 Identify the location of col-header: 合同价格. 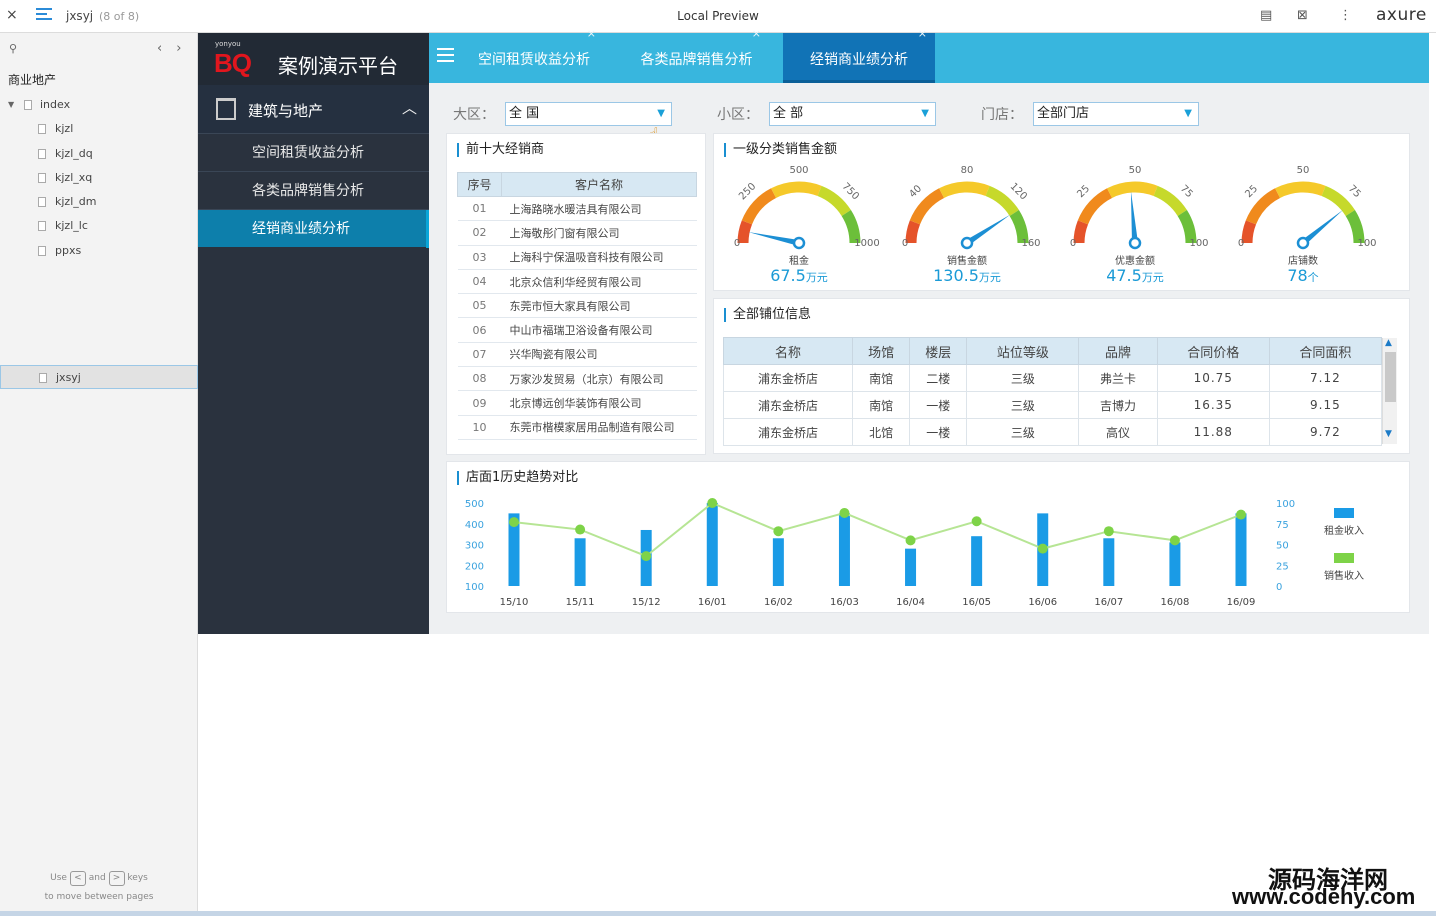
(1213, 351).